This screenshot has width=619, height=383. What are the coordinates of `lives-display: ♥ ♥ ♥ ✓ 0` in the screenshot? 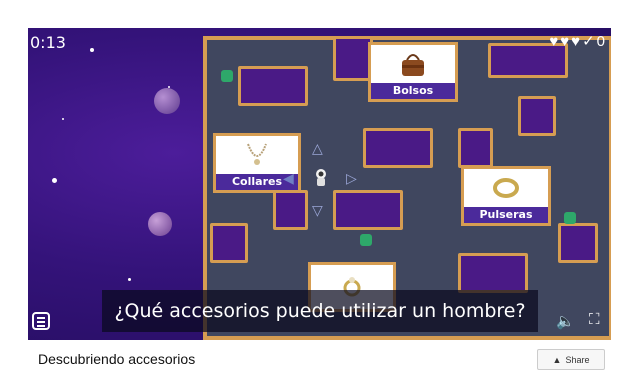 It's located at (577, 41).